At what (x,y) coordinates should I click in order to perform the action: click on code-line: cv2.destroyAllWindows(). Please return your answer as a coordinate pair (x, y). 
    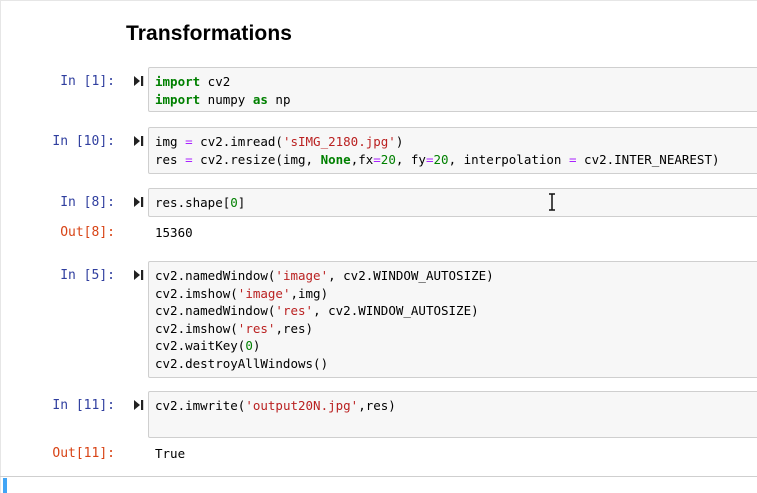
    Looking at the image, I should click on (324, 364).